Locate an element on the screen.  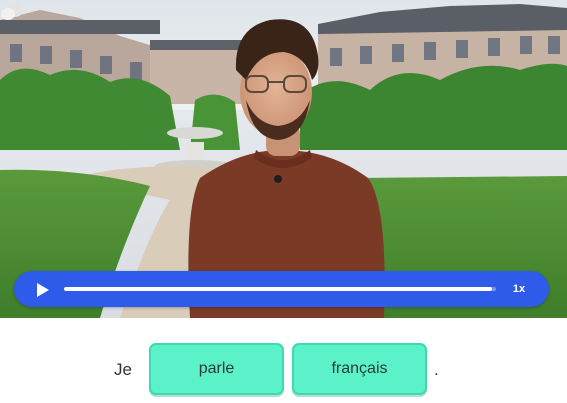
play-icon is located at coordinates (43, 290).